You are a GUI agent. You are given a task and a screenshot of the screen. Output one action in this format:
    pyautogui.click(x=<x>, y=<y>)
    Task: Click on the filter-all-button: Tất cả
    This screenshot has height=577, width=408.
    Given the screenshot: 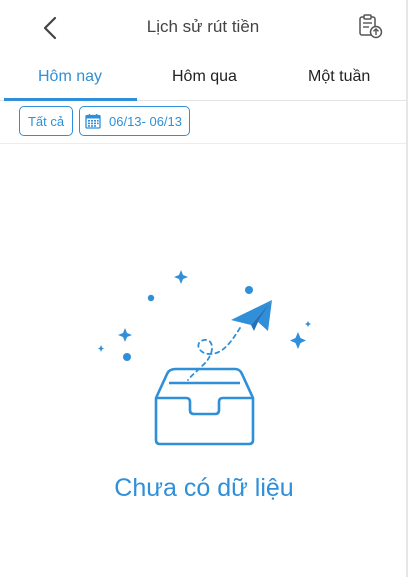 What is the action you would take?
    pyautogui.click(x=46, y=121)
    